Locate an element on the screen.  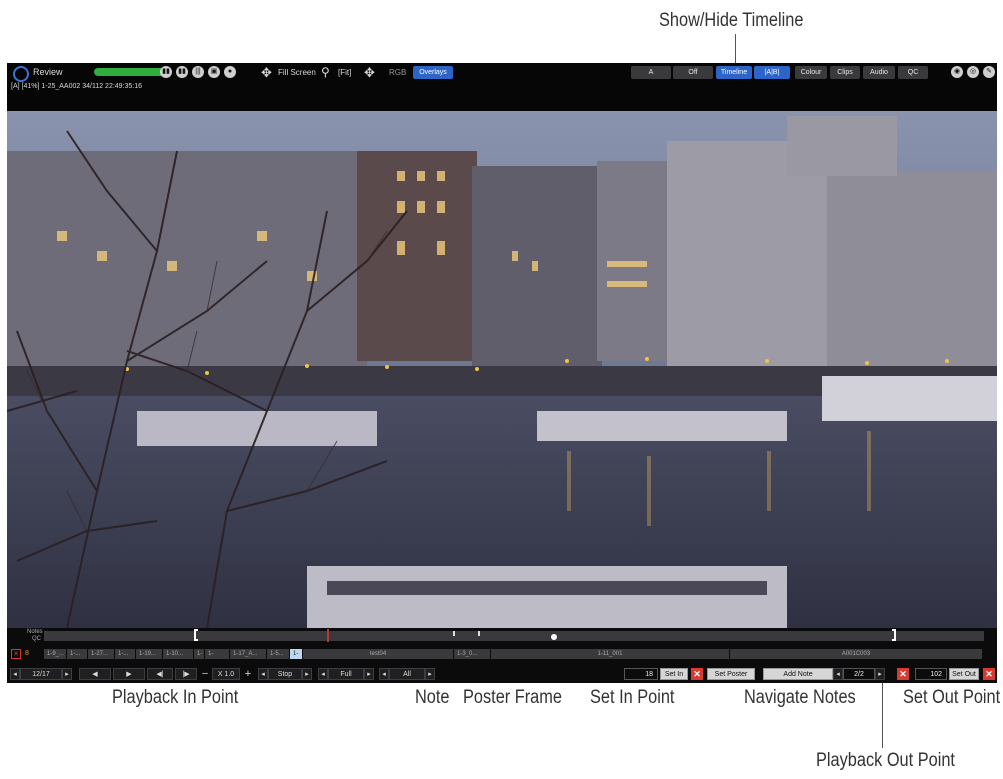
out-frame-field: 102 is located at coordinates (931, 674).